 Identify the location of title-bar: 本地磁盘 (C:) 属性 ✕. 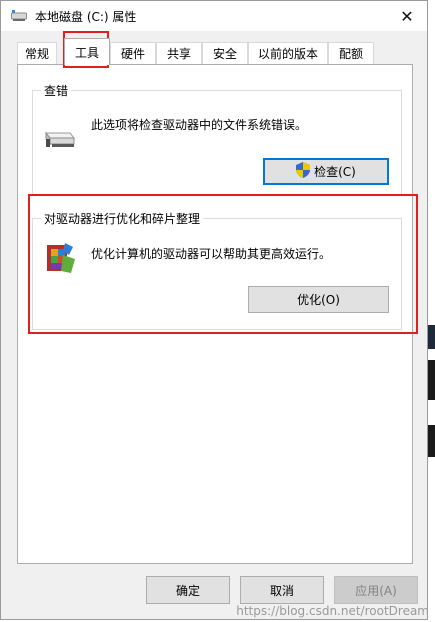
(214, 16).